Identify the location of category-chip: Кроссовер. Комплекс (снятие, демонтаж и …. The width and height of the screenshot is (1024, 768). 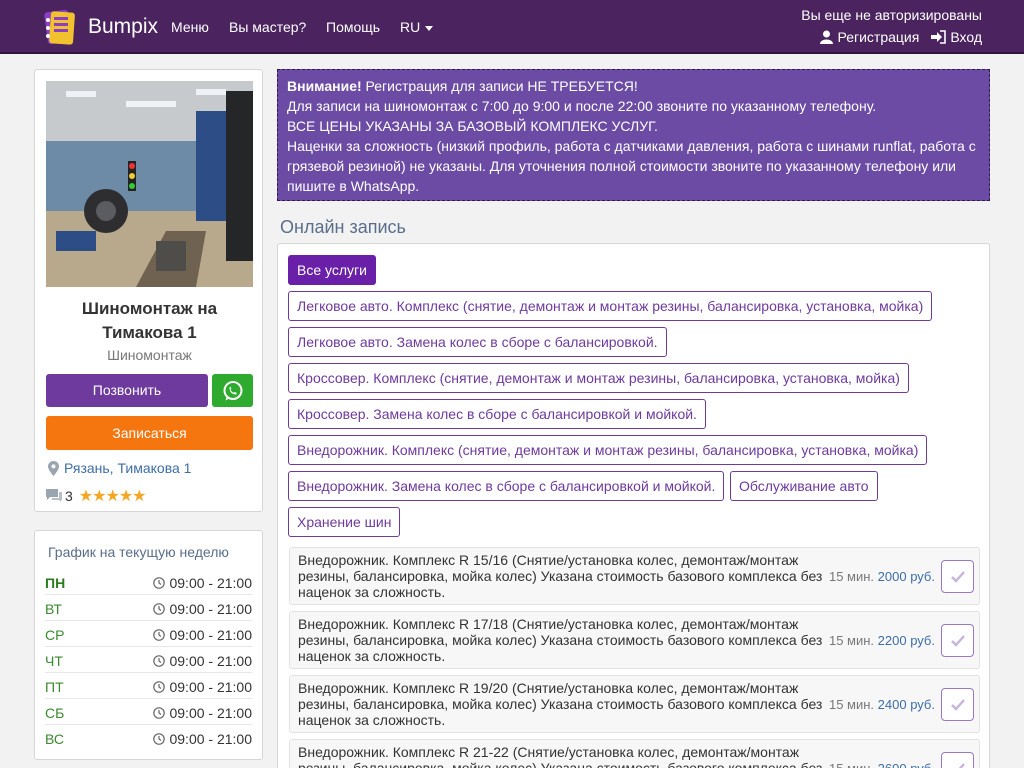
(598, 378).